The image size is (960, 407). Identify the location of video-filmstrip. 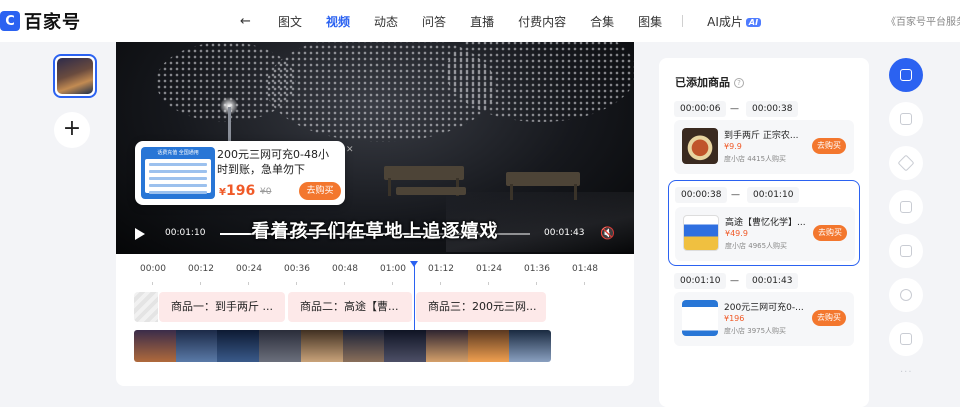
(342, 346).